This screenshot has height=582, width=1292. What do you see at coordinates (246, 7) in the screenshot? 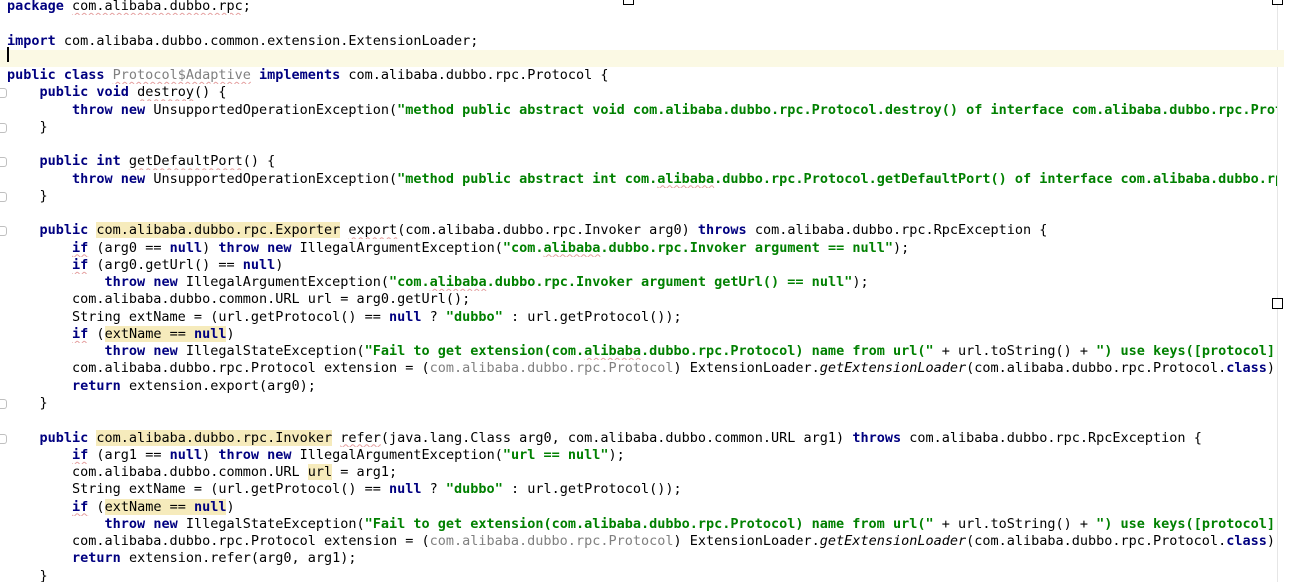
I see `code-token: ;` at bounding box center [246, 7].